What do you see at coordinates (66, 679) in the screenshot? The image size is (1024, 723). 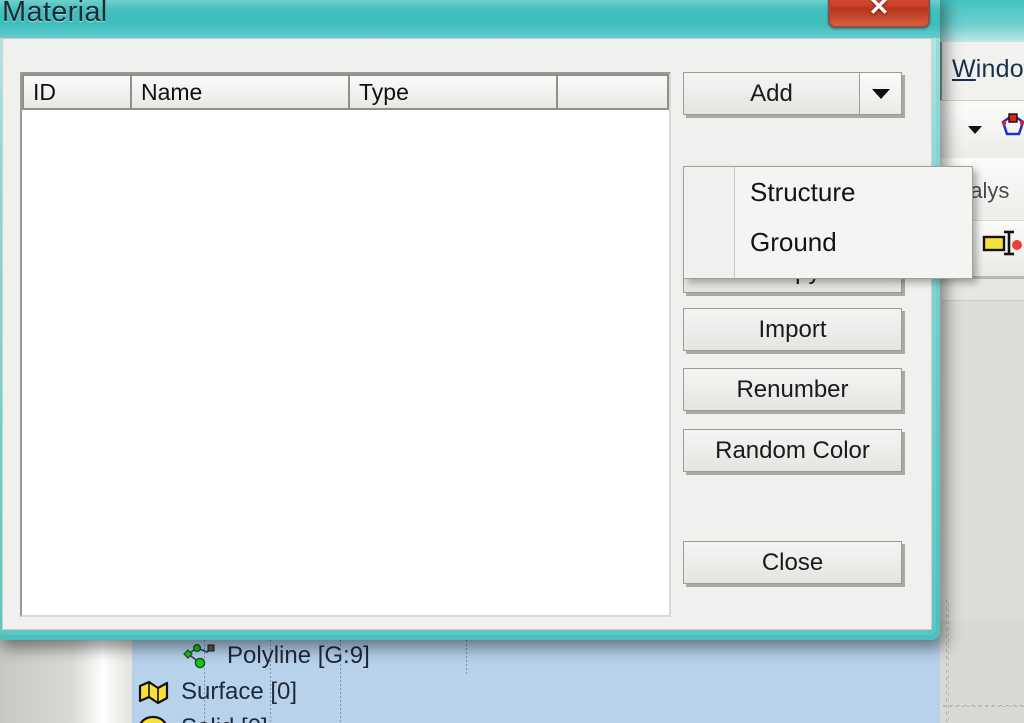 I see `model-tree-left-gutter` at bounding box center [66, 679].